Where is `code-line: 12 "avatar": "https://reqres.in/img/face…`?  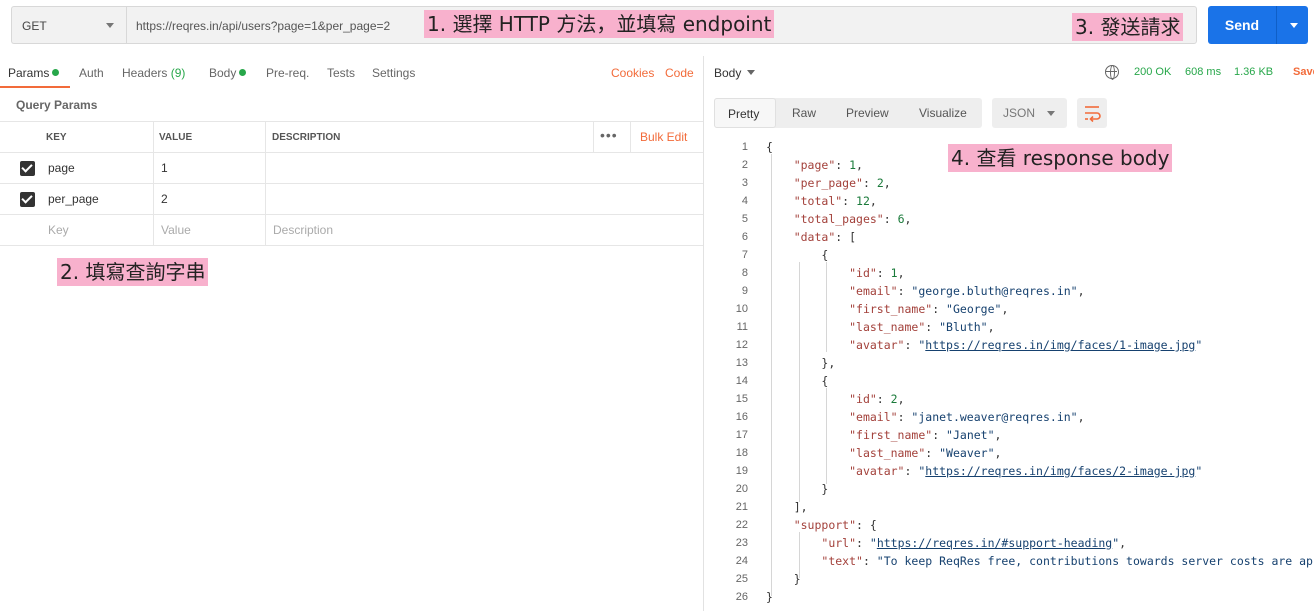 code-line: 12 "avatar": "https://reqres.in/img/face… is located at coordinates (1009, 345).